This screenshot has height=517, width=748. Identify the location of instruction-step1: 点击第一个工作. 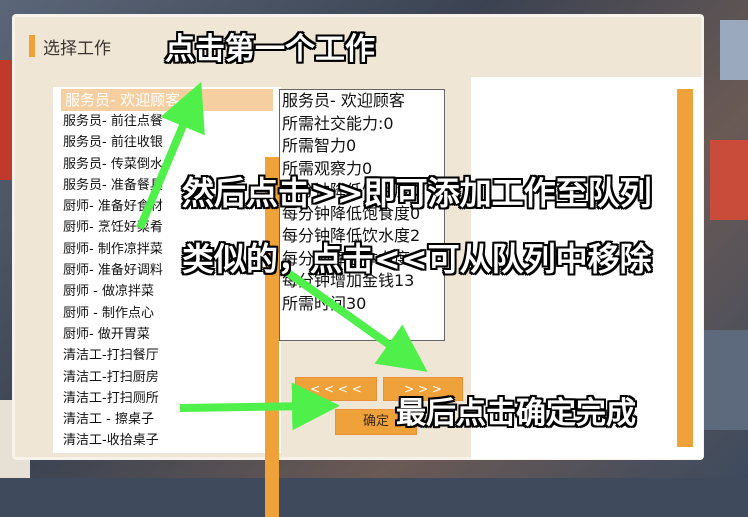
(270, 49).